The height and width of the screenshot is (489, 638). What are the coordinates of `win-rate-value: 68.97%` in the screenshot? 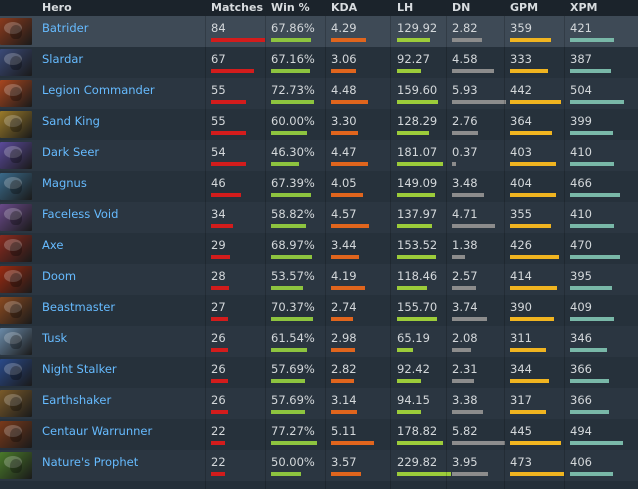 It's located at (293, 245).